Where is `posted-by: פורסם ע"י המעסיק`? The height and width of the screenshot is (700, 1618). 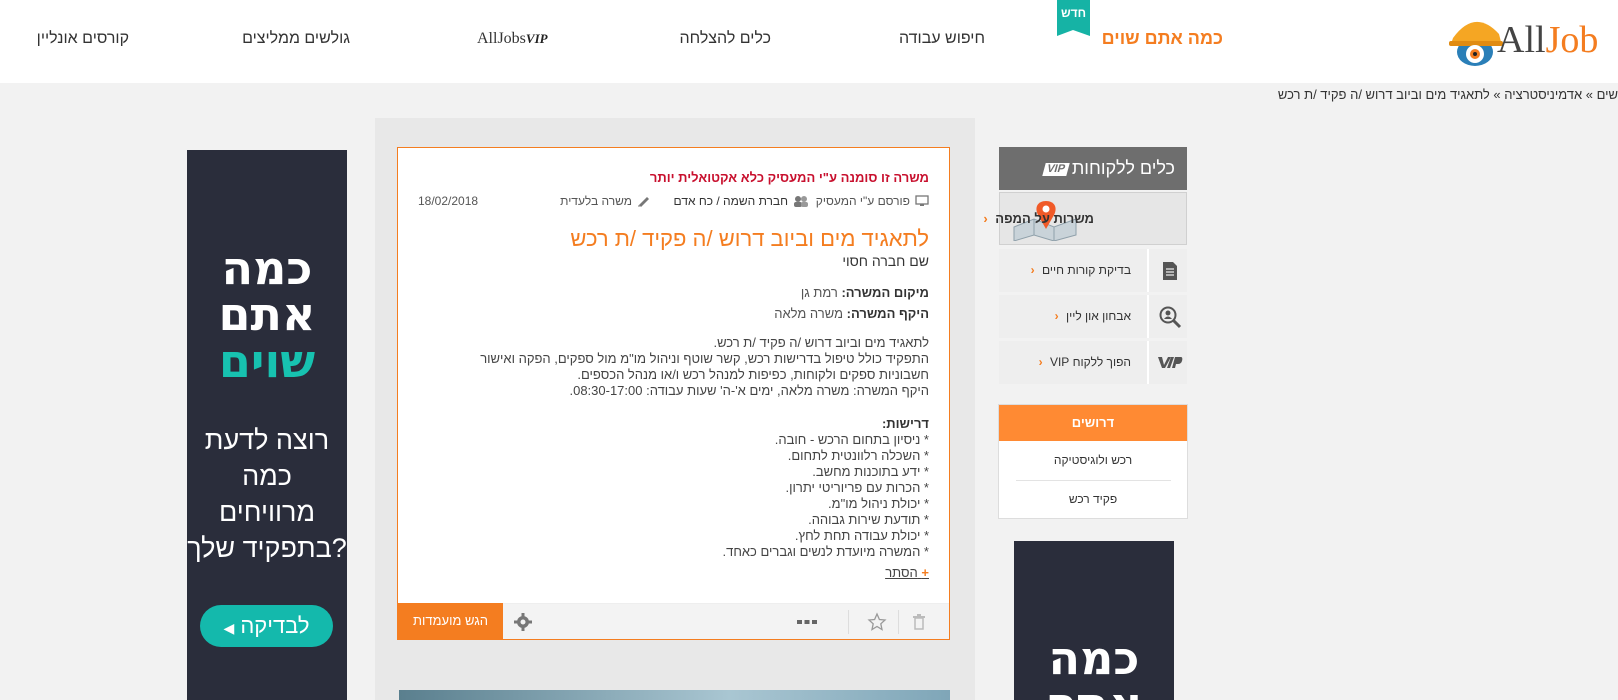
posted-by: פורסם ע"י המעסיק is located at coordinates (872, 201).